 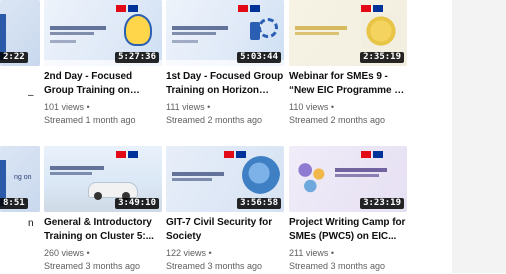 I want to click on video-card: 2:22 –, so click(x=20, y=64).